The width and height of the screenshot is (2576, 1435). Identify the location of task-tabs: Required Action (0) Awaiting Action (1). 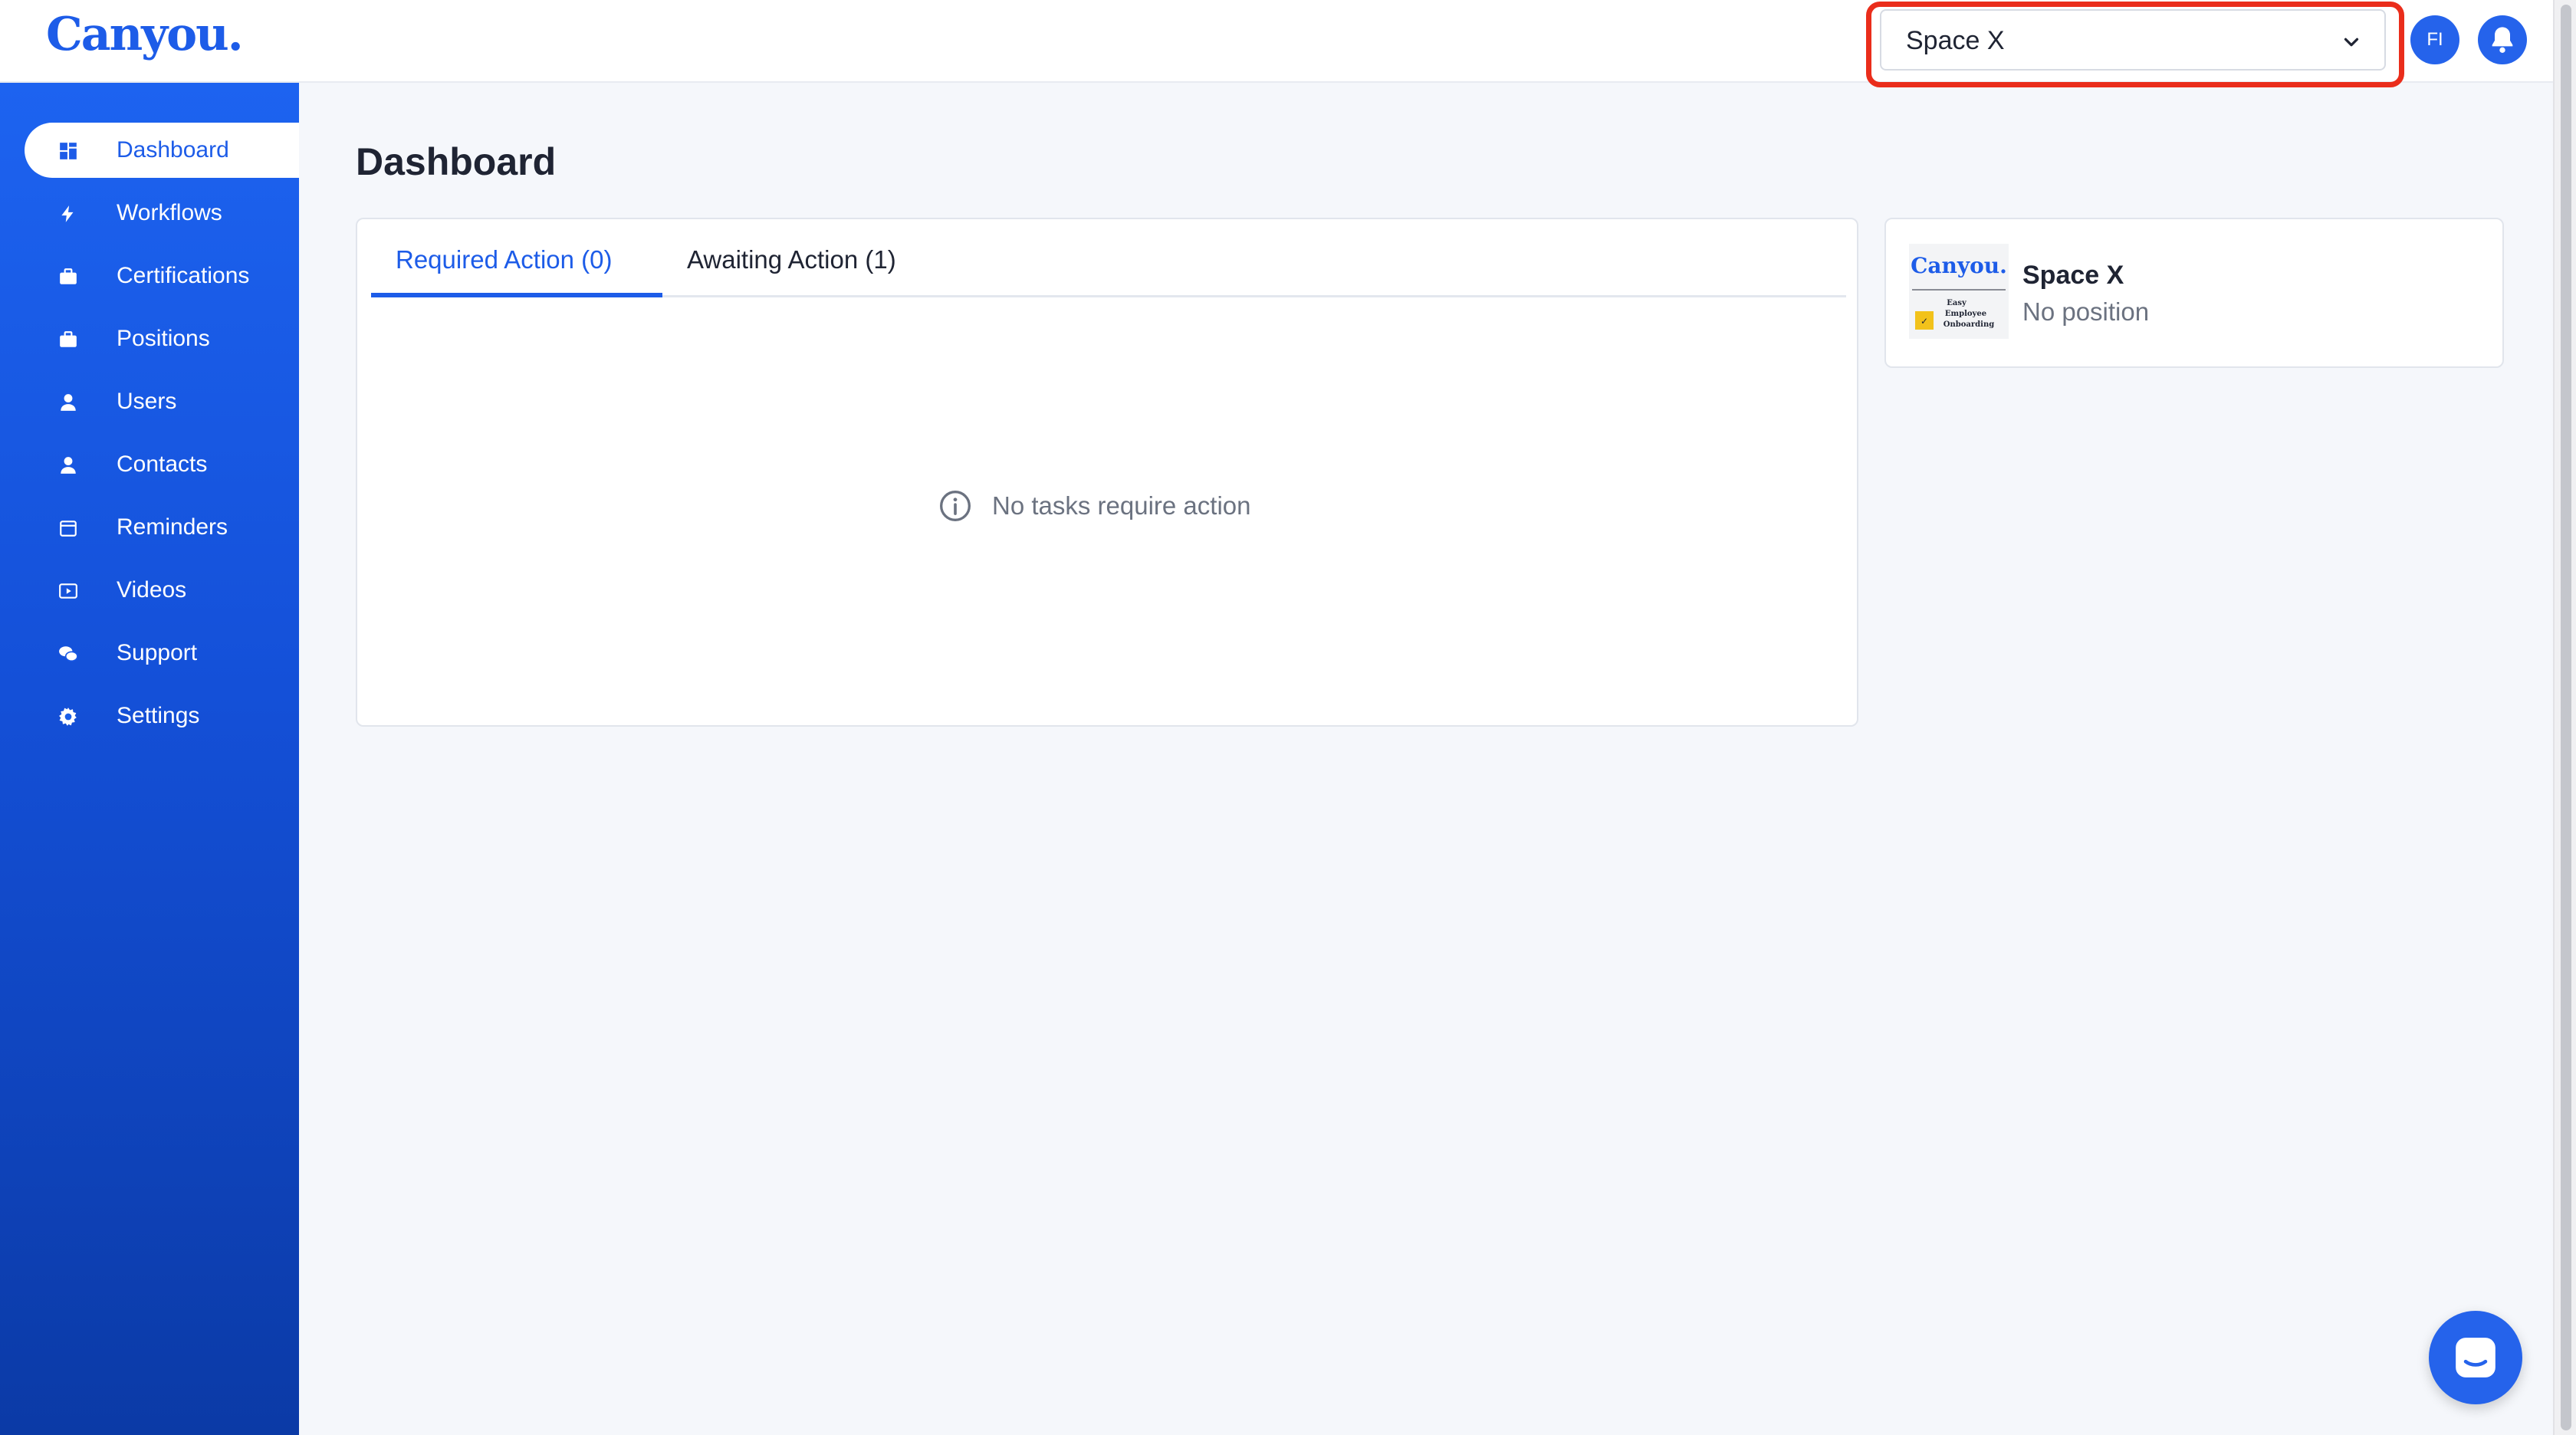
(1108, 258).